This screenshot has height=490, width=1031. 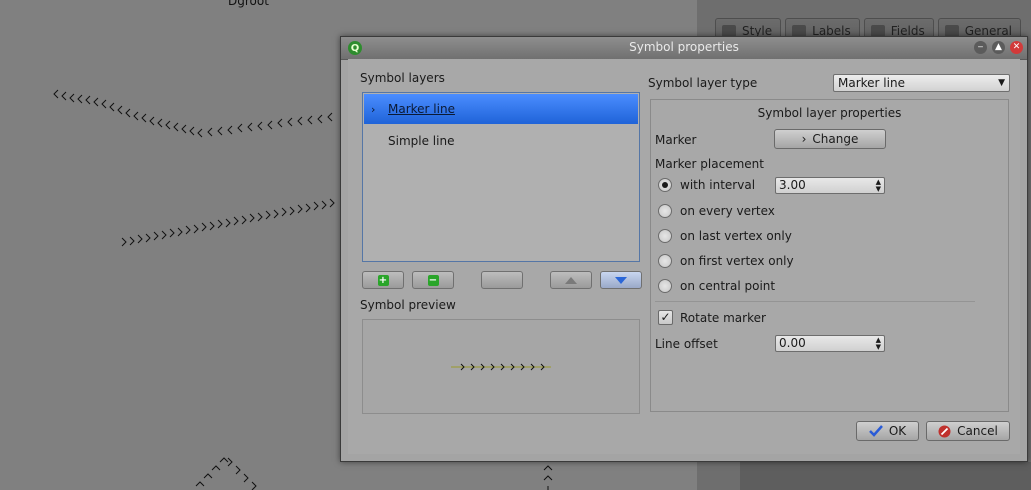 I want to click on minimize-button: ‒, so click(x=980, y=47).